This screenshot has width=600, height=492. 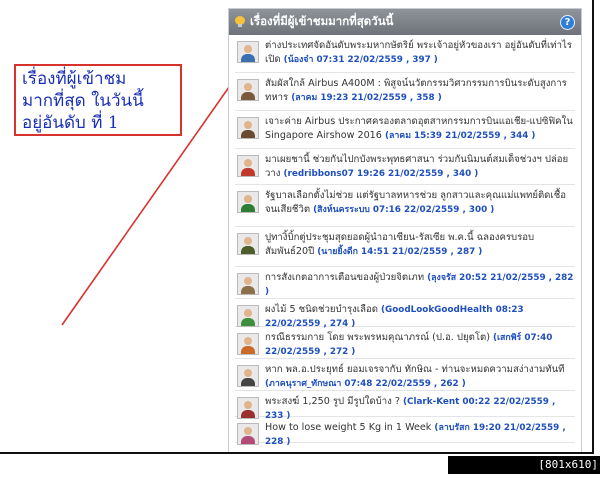 I want to click on upic-watermark: [801x610] http://upic.me/, so click(x=524, y=472).